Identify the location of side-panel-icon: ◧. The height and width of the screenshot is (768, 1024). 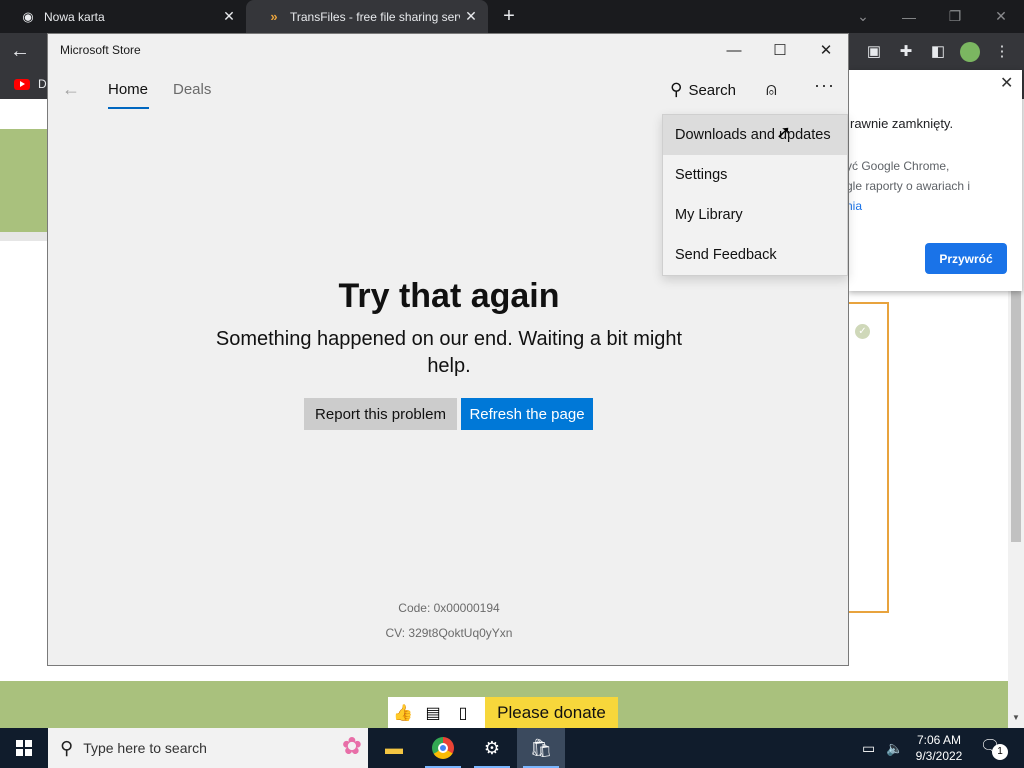
(938, 52).